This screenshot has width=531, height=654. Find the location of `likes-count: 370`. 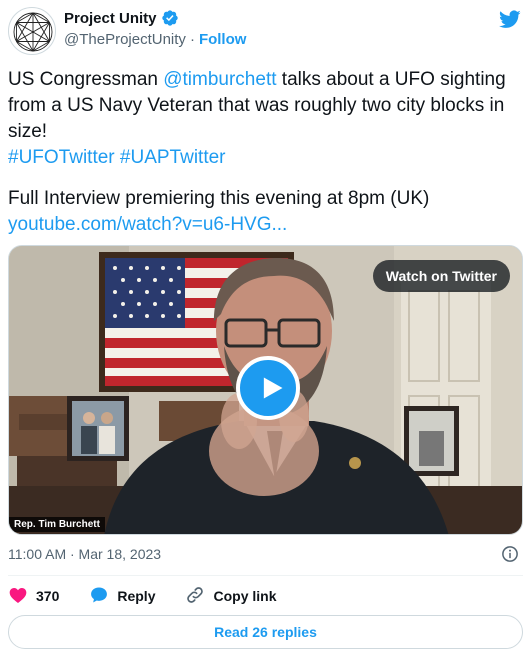

likes-count: 370 is located at coordinates (48, 596).